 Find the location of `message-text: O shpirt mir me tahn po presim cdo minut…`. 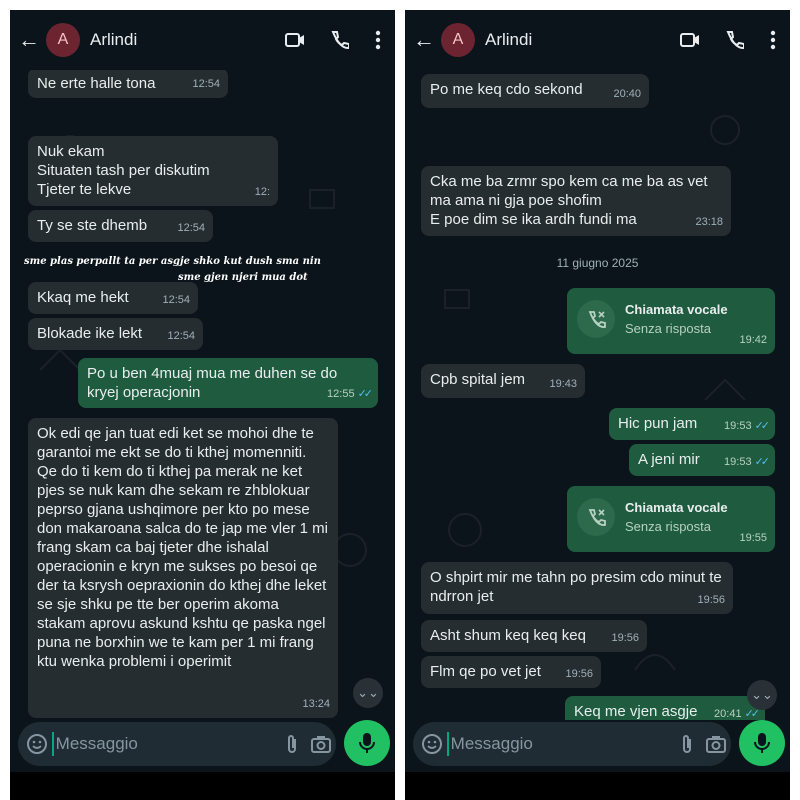

message-text: O shpirt mir me tahn po presim cdo minut… is located at coordinates (576, 587).